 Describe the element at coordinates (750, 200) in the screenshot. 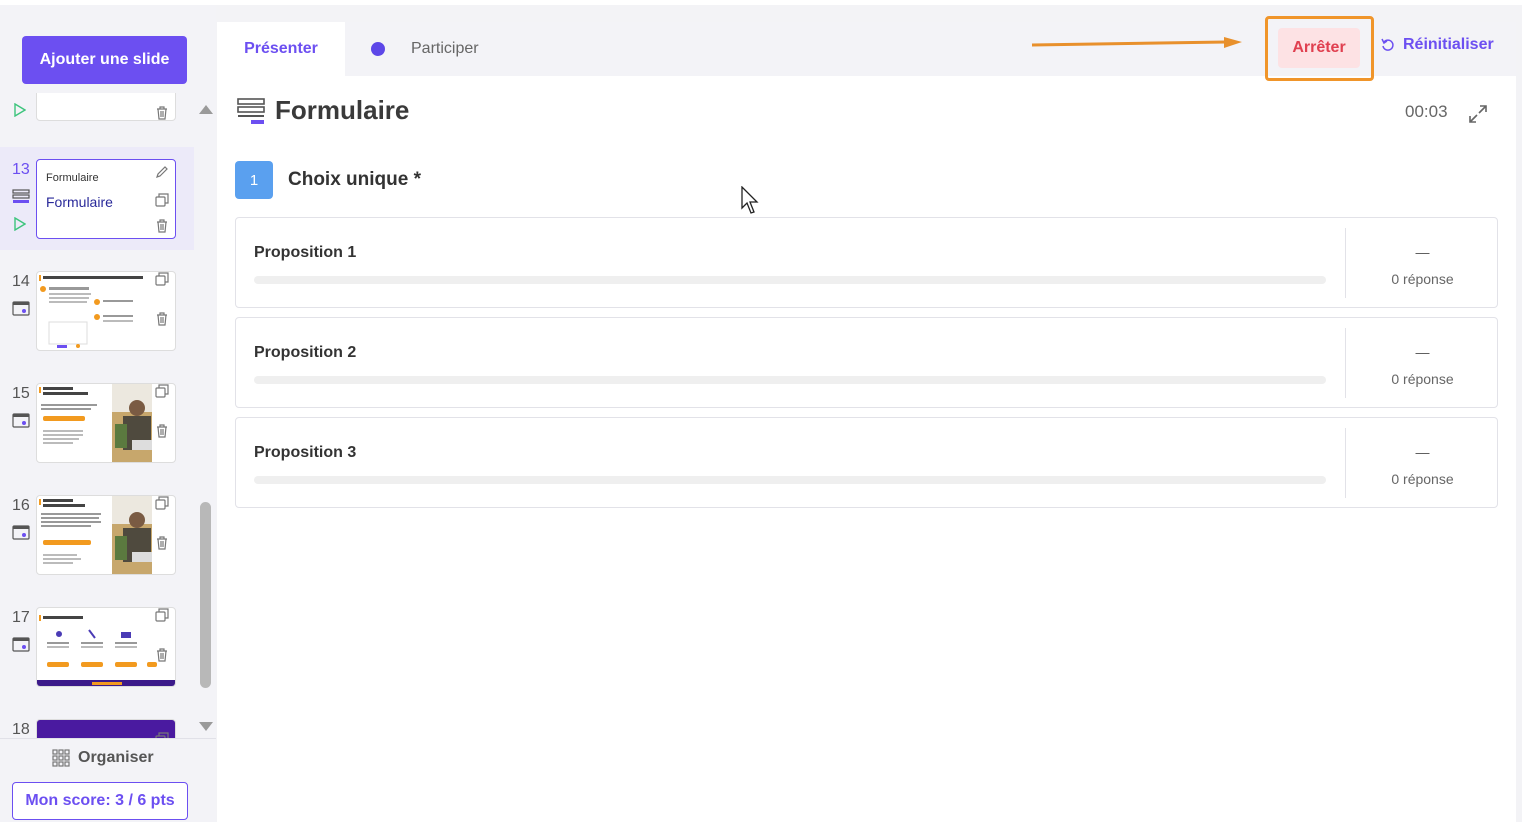

I see `mouse-cursor-icon` at that location.